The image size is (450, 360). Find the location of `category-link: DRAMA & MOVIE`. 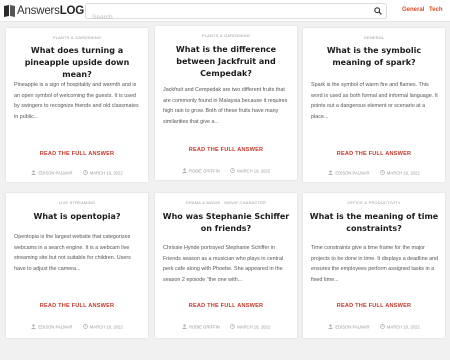

category-link: DRAMA & MOVIE is located at coordinates (203, 202).